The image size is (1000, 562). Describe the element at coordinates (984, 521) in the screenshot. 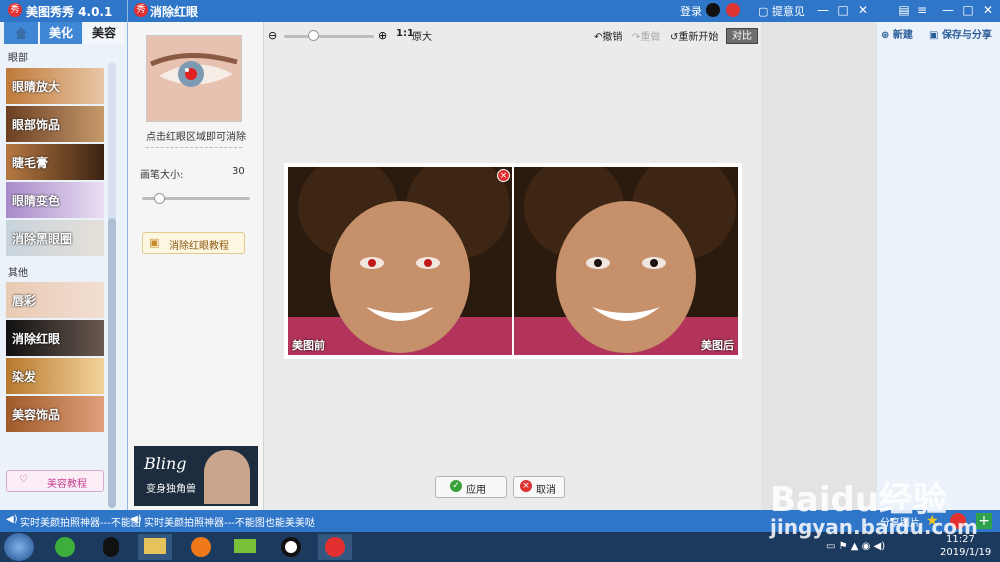

I see `add-share-icon: +` at that location.